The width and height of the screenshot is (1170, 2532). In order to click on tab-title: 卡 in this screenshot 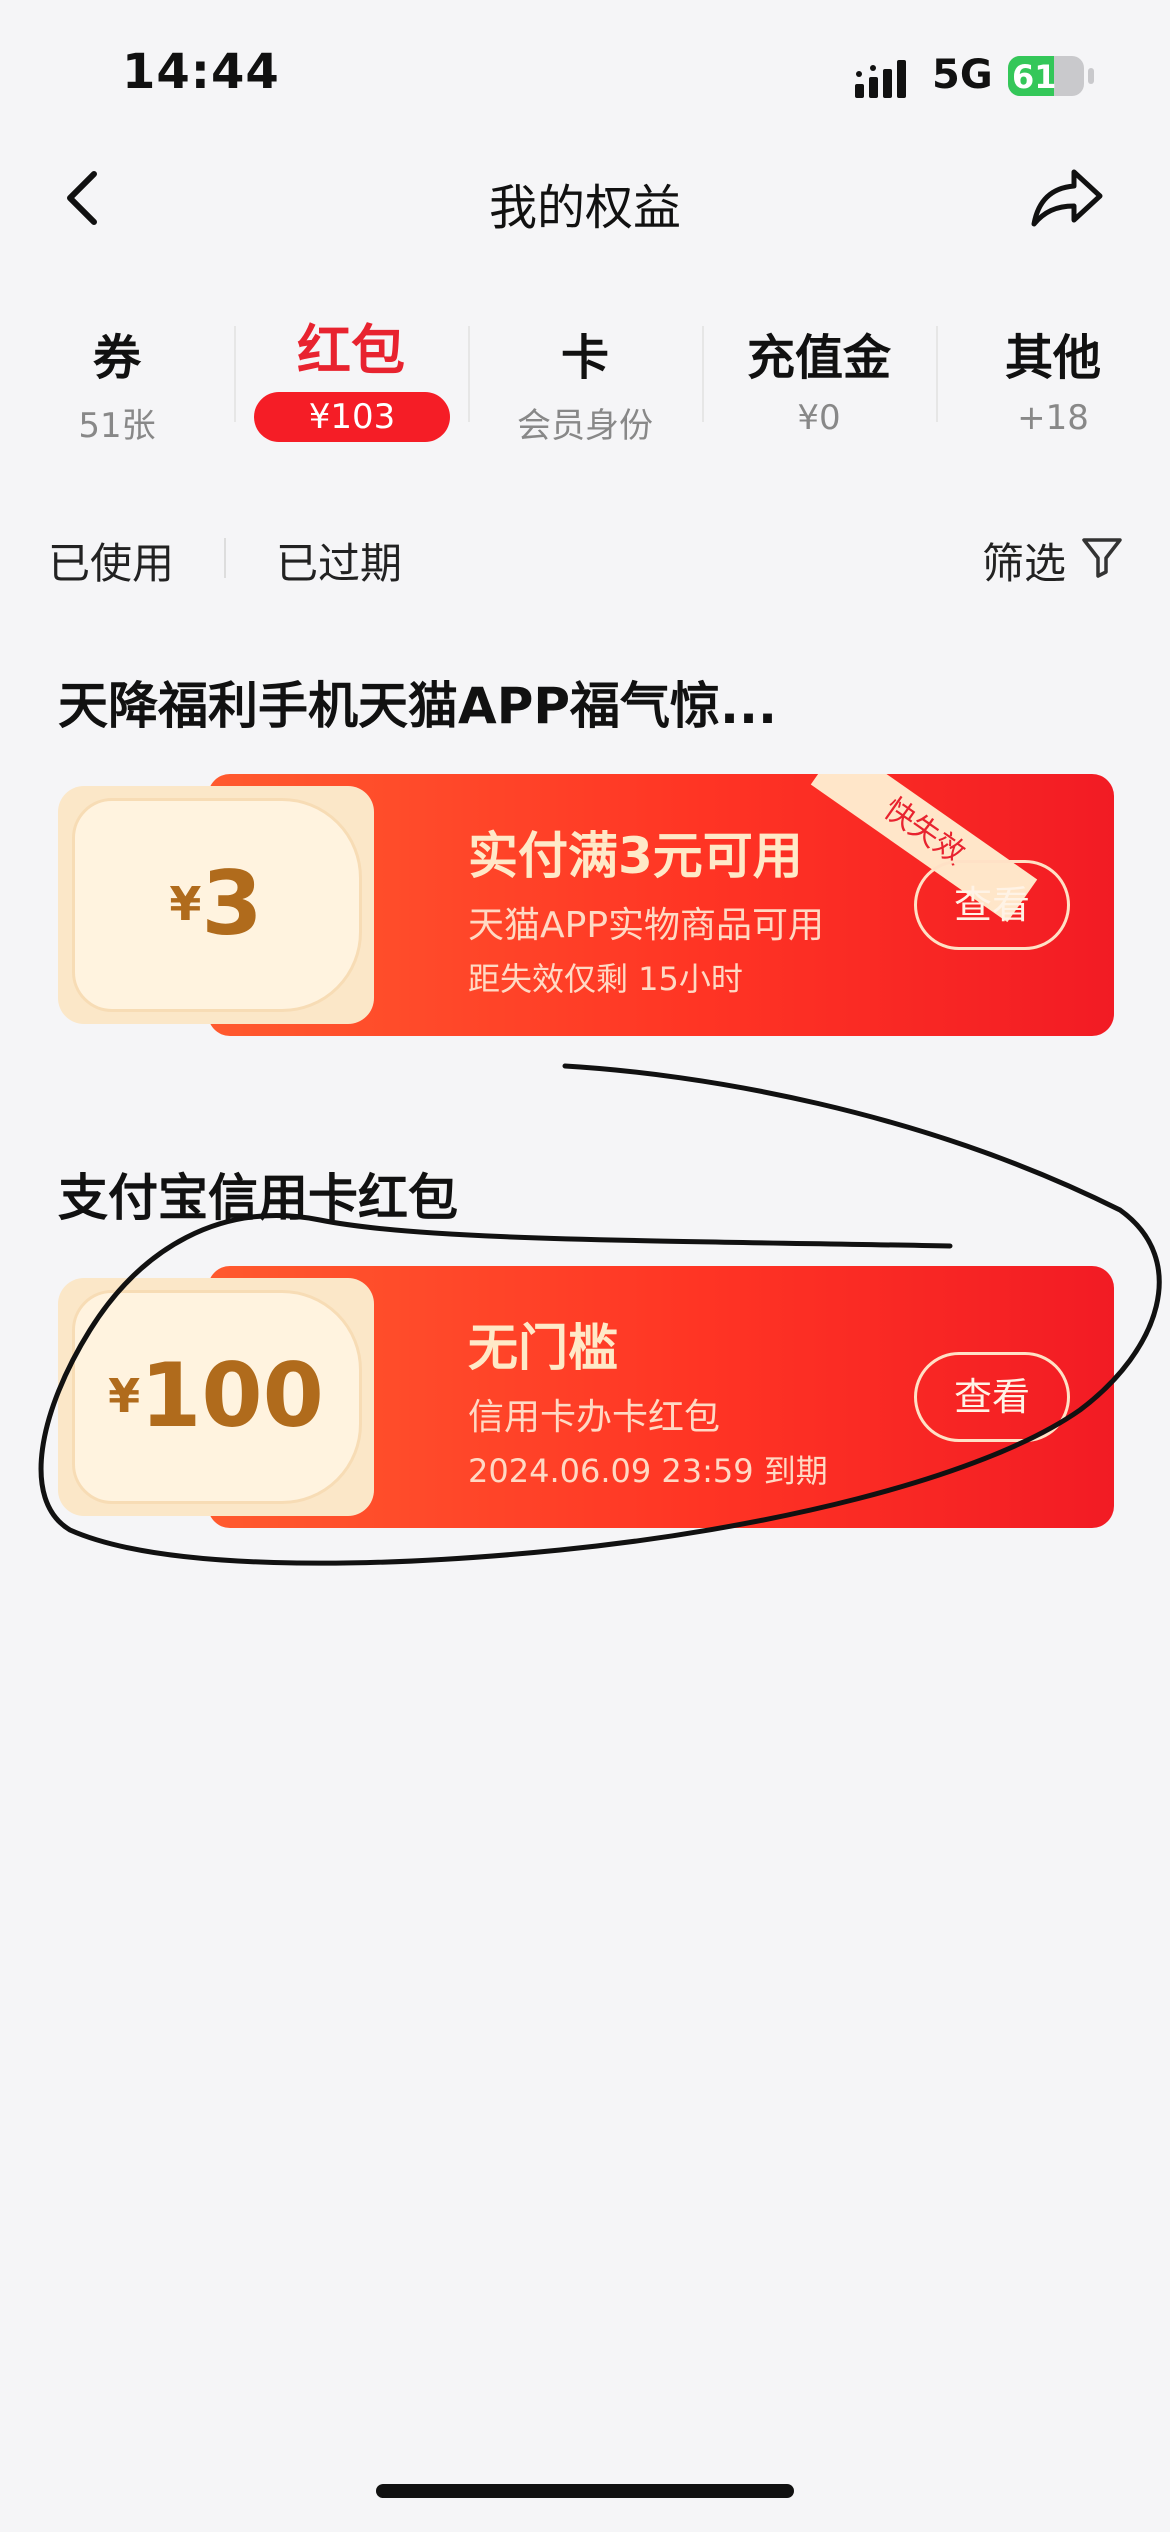, I will do `click(584, 358)`.